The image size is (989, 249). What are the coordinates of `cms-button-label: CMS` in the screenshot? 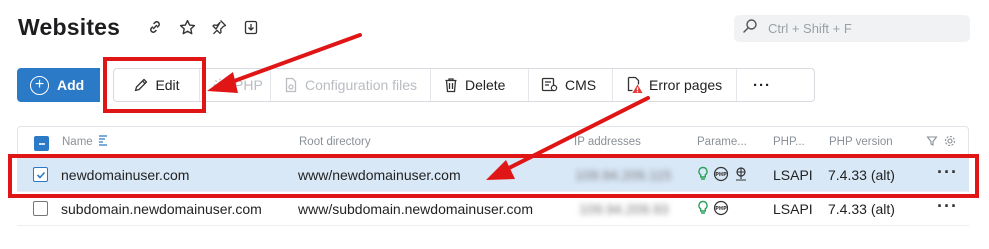 It's located at (581, 85).